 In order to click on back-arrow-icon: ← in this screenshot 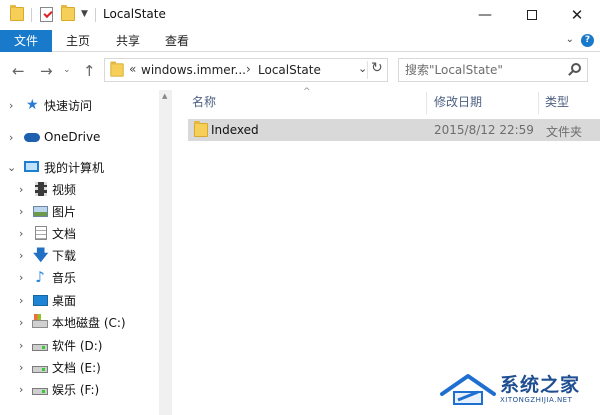, I will do `click(18, 71)`.